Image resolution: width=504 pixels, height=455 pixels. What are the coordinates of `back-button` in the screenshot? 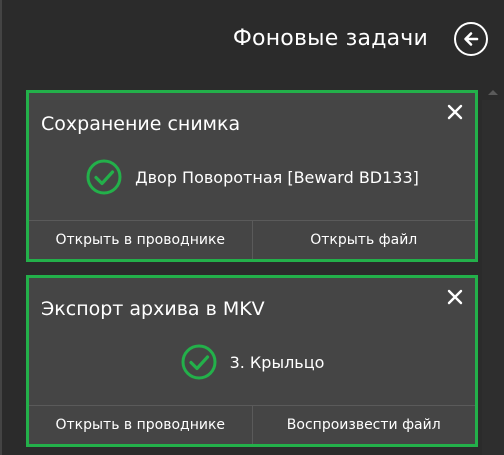 It's located at (471, 39).